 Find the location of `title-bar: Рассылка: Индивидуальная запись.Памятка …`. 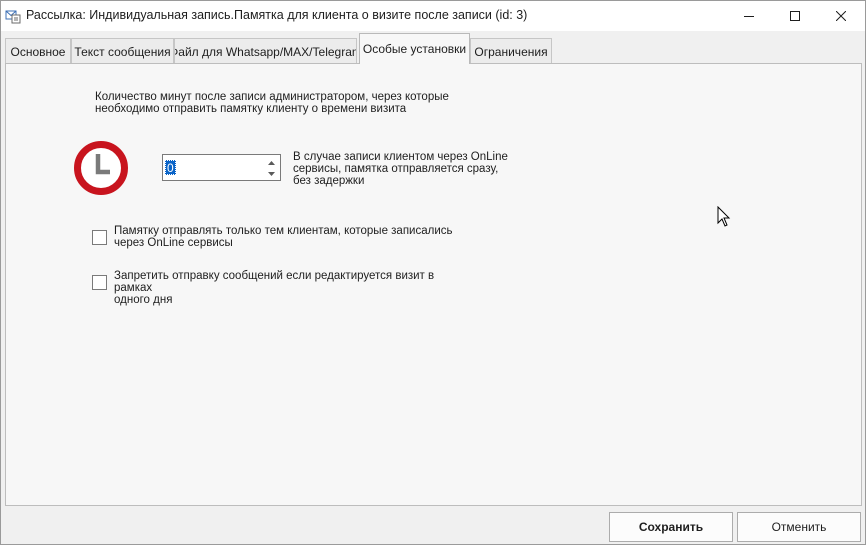

title-bar: Рассылка: Индивидуальная запись.Памятка … is located at coordinates (433, 16).